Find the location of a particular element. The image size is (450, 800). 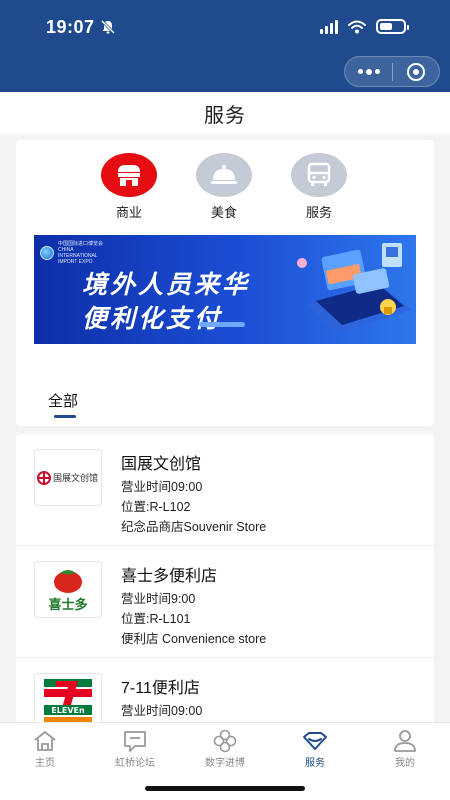

bus-icon is located at coordinates (319, 175).